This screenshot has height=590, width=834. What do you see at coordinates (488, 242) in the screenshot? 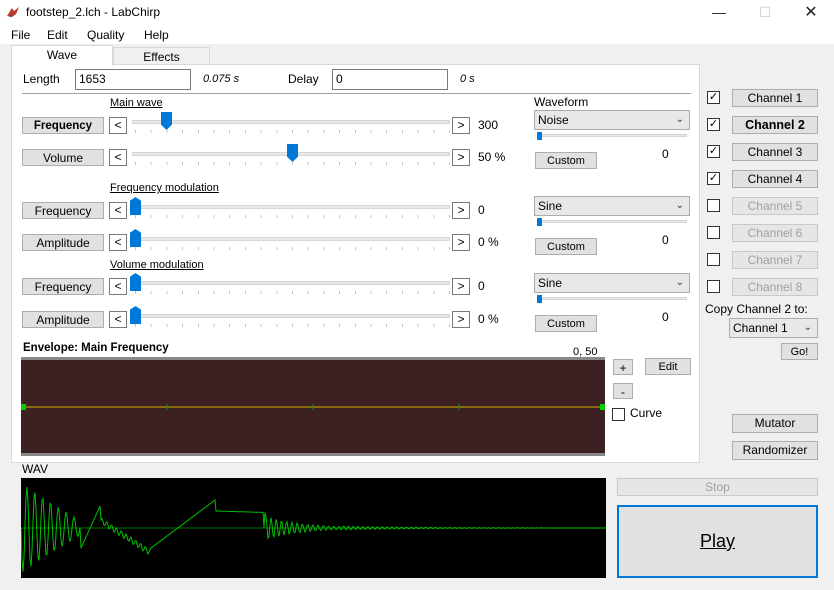
I see `param-value: 0 %` at bounding box center [488, 242].